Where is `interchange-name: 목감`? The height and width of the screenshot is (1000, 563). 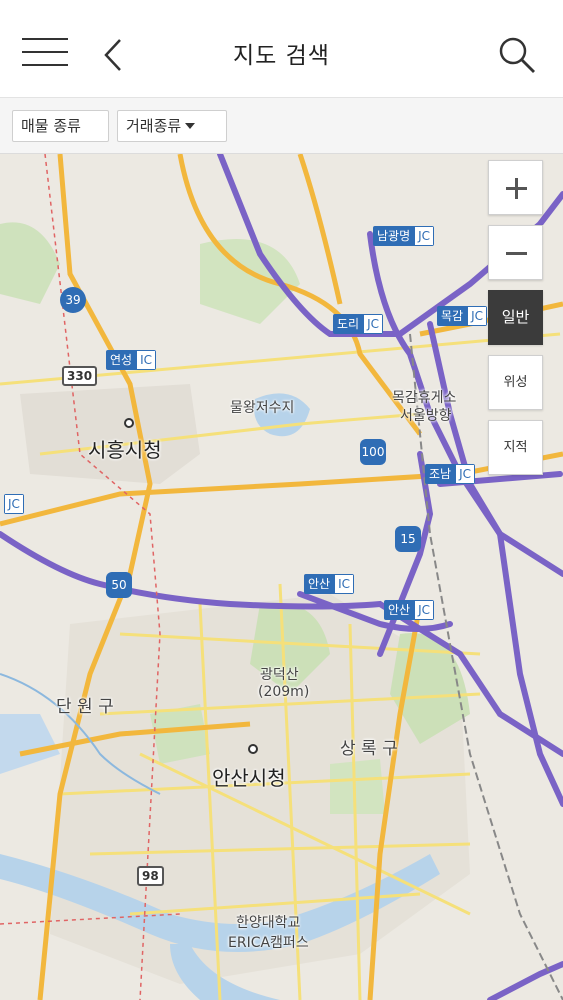 interchange-name: 목감 is located at coordinates (452, 316).